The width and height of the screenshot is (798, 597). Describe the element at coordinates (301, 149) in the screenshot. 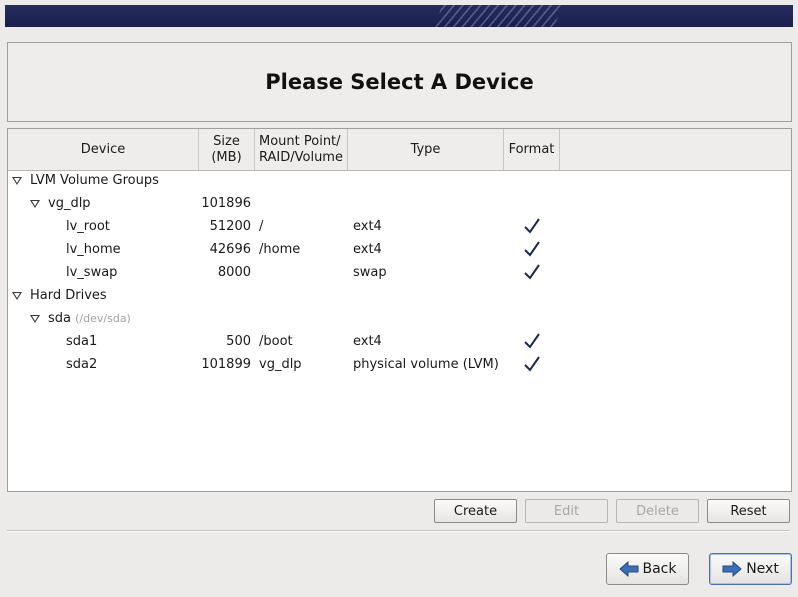

I see `column-header-mount: Mount Point/RAID/Volume` at that location.